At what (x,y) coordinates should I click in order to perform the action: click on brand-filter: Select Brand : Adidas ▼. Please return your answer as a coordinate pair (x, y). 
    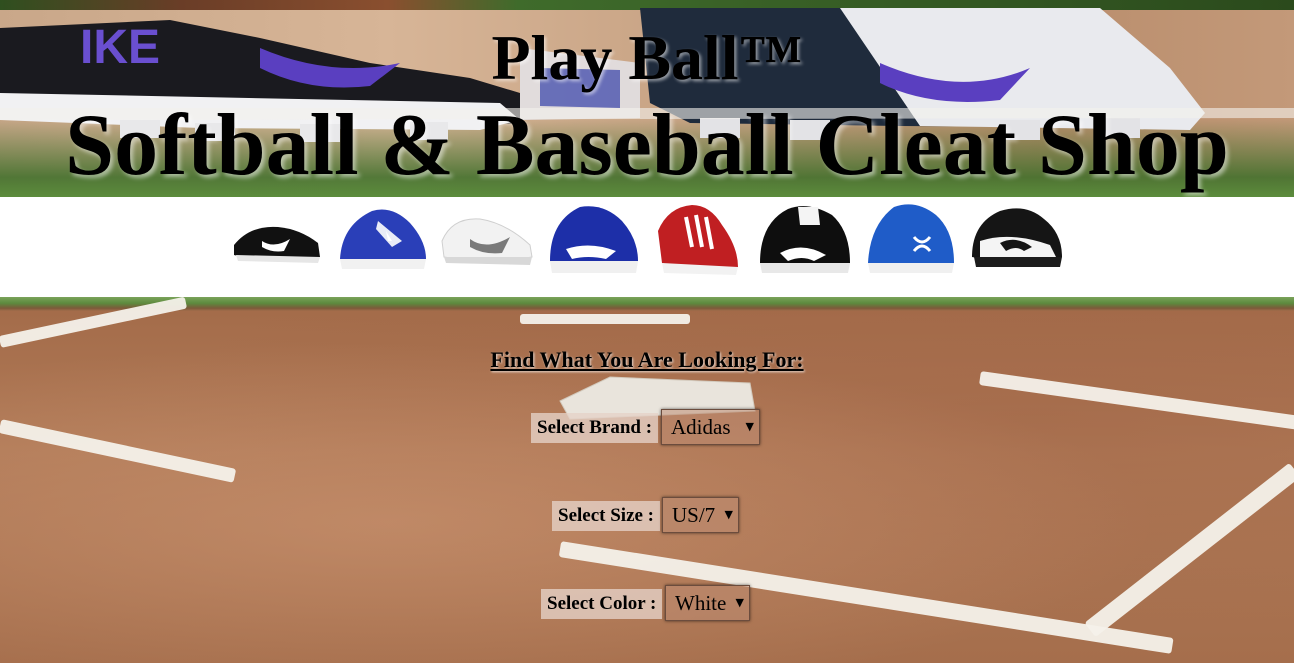
    Looking at the image, I should click on (646, 427).